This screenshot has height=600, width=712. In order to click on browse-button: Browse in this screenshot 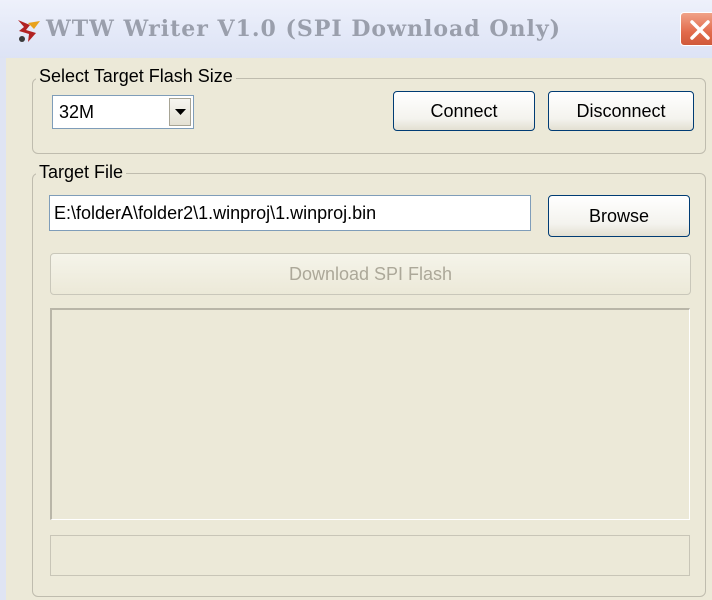, I will do `click(619, 216)`.